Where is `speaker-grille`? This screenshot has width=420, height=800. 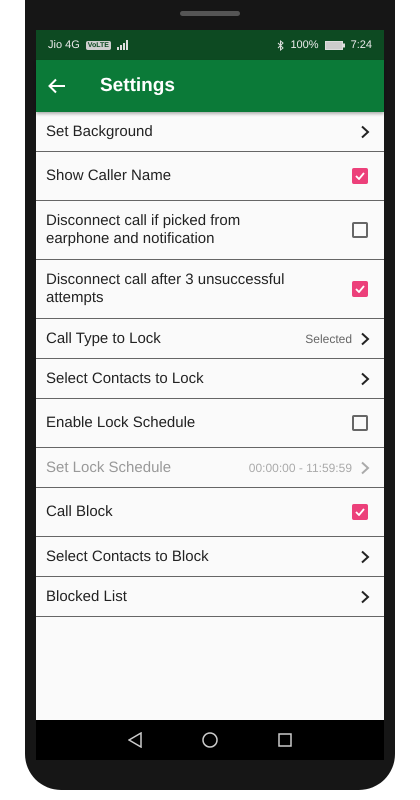
speaker-grille is located at coordinates (210, 13).